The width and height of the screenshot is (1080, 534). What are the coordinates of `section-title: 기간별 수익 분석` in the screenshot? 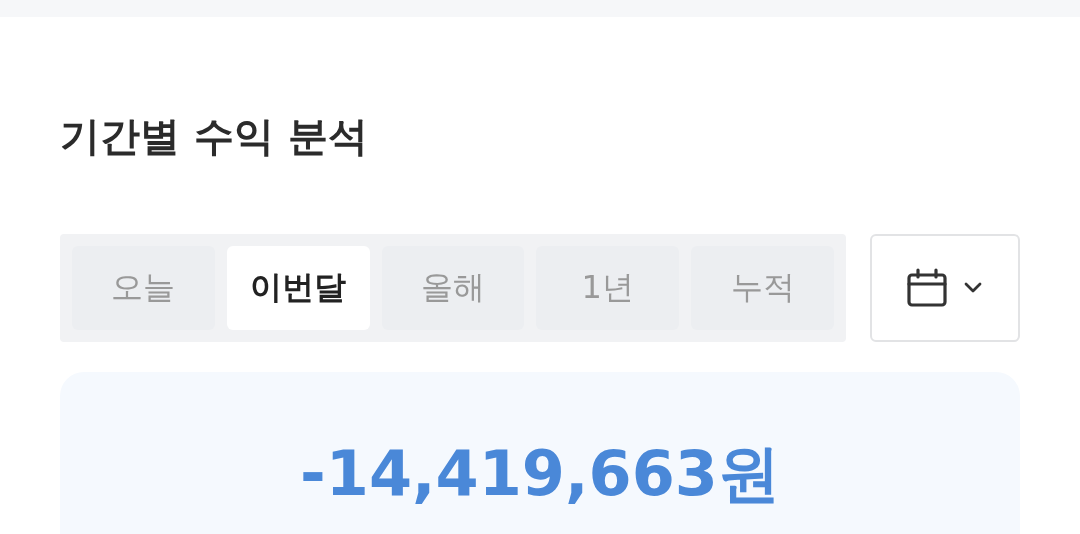 It's located at (214, 136).